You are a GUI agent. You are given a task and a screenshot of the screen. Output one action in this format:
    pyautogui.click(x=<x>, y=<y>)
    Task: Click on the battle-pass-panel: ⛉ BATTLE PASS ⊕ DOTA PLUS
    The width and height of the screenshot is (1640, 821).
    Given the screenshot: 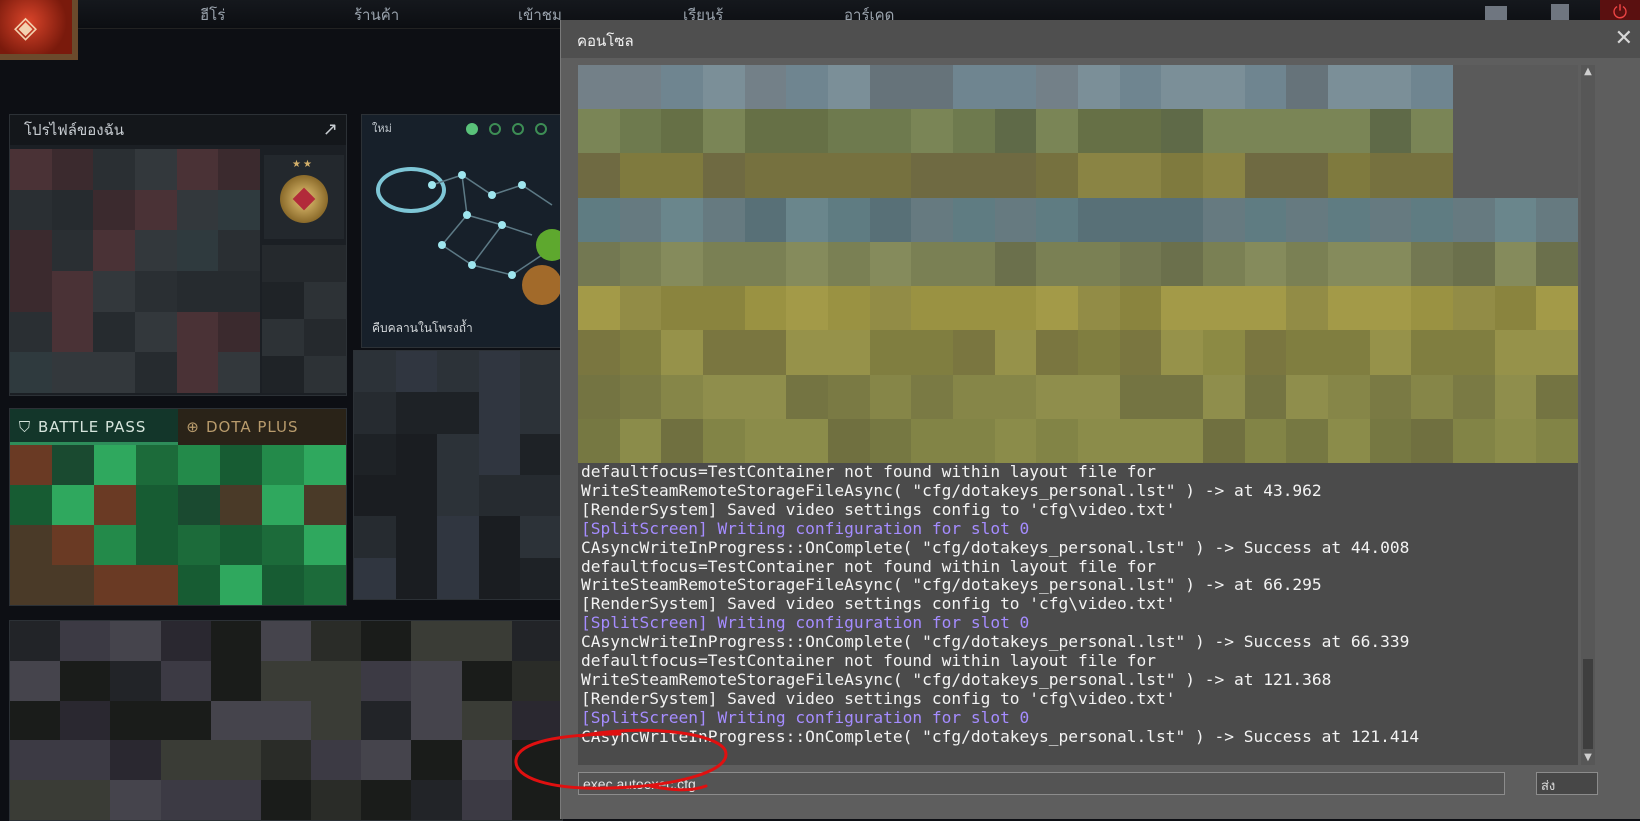 What is the action you would take?
    pyautogui.click(x=178, y=507)
    